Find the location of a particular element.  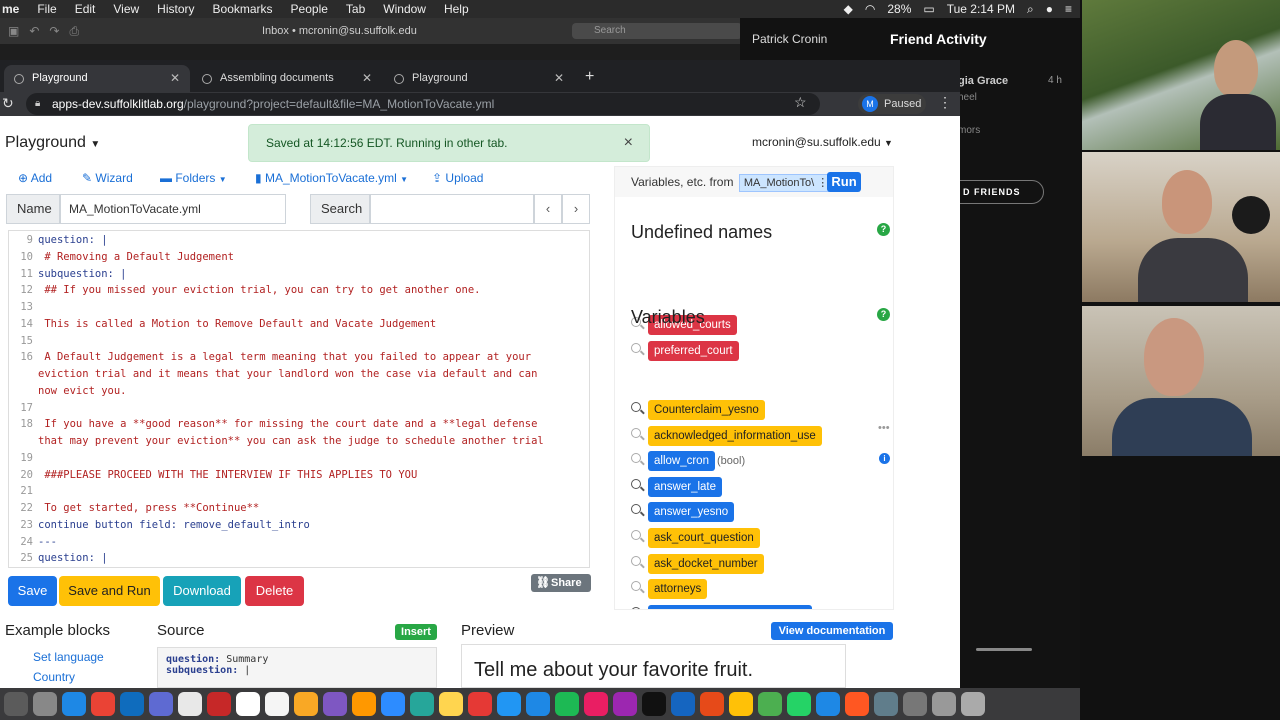

mail-search-input: Search is located at coordinates (657, 31).